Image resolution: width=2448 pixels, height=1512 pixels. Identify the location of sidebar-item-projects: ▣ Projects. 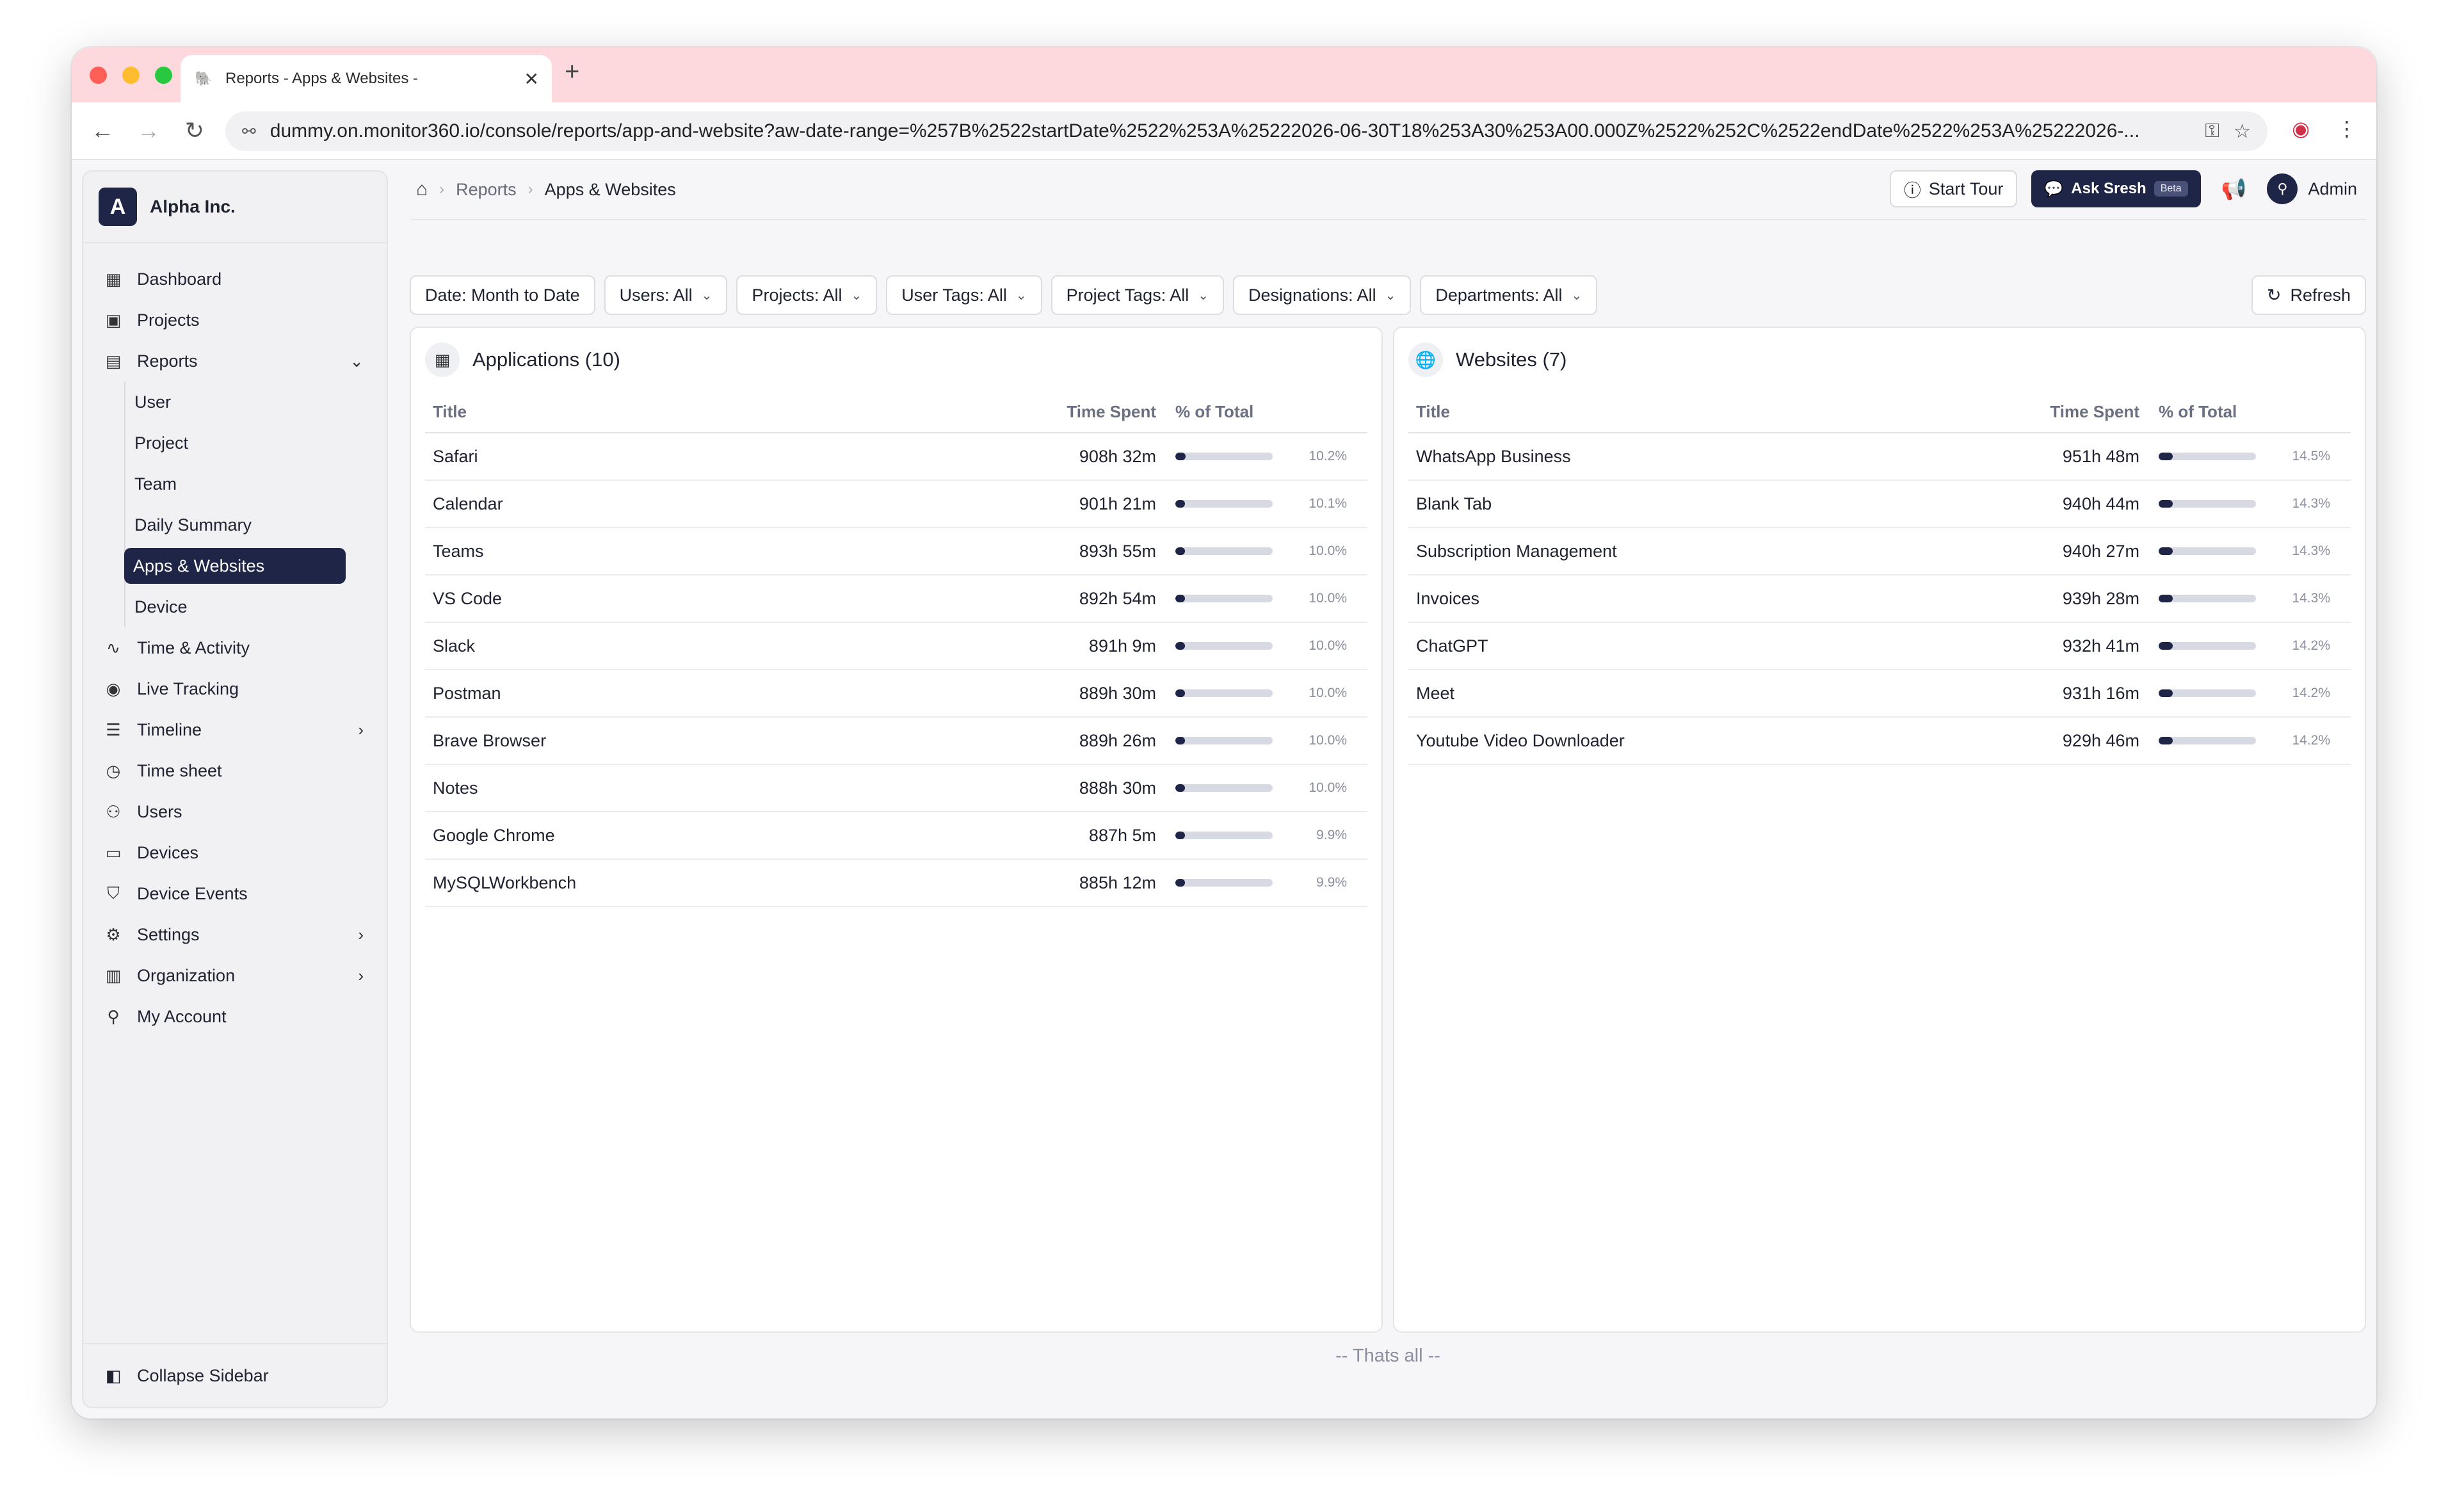
(235, 320).